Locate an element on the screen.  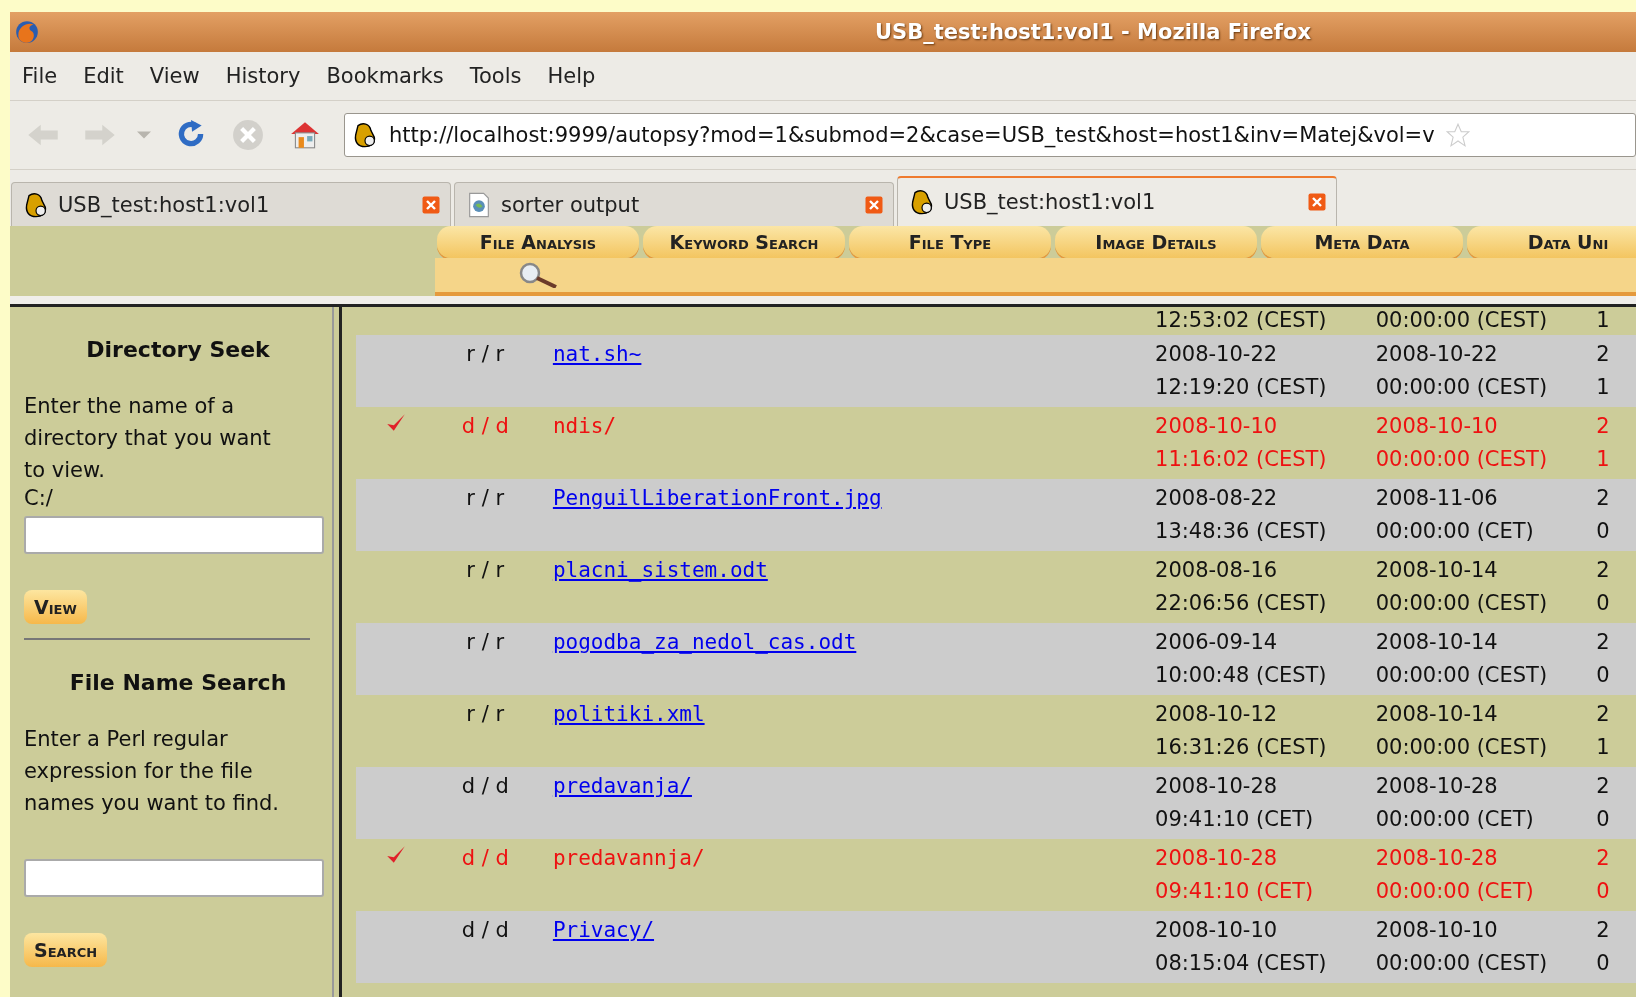
file-link: pogodba_za_nedol_cas.odt is located at coordinates (854, 642).